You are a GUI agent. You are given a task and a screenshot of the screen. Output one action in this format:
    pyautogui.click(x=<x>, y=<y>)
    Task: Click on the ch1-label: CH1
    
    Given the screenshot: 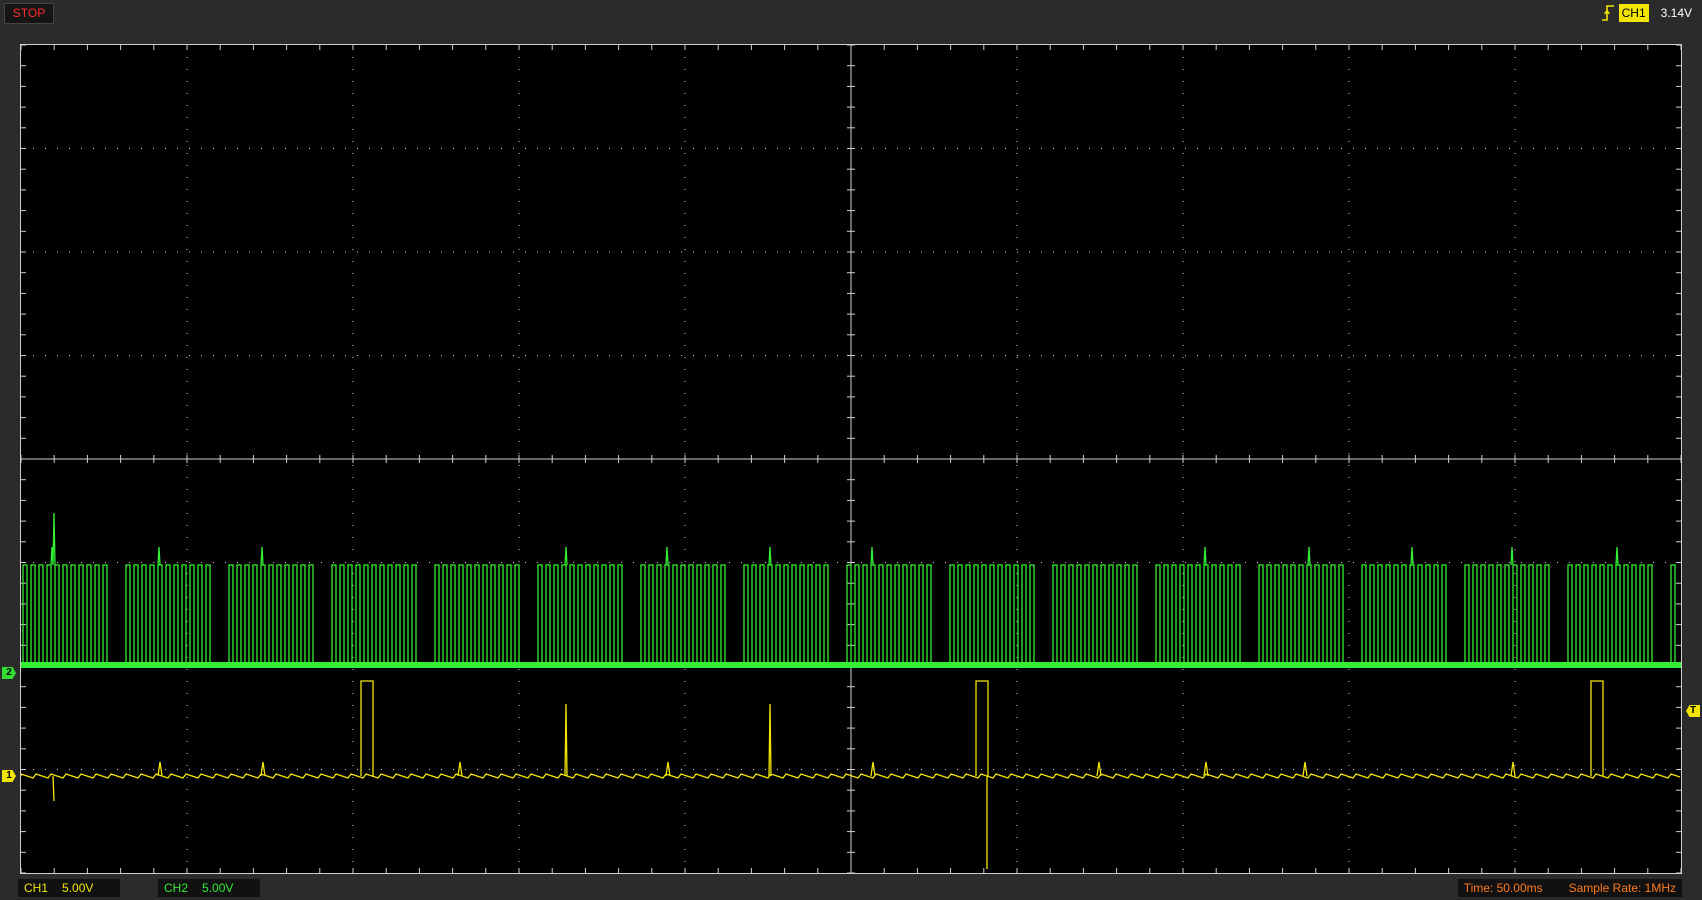 What is the action you would take?
    pyautogui.click(x=36, y=888)
    